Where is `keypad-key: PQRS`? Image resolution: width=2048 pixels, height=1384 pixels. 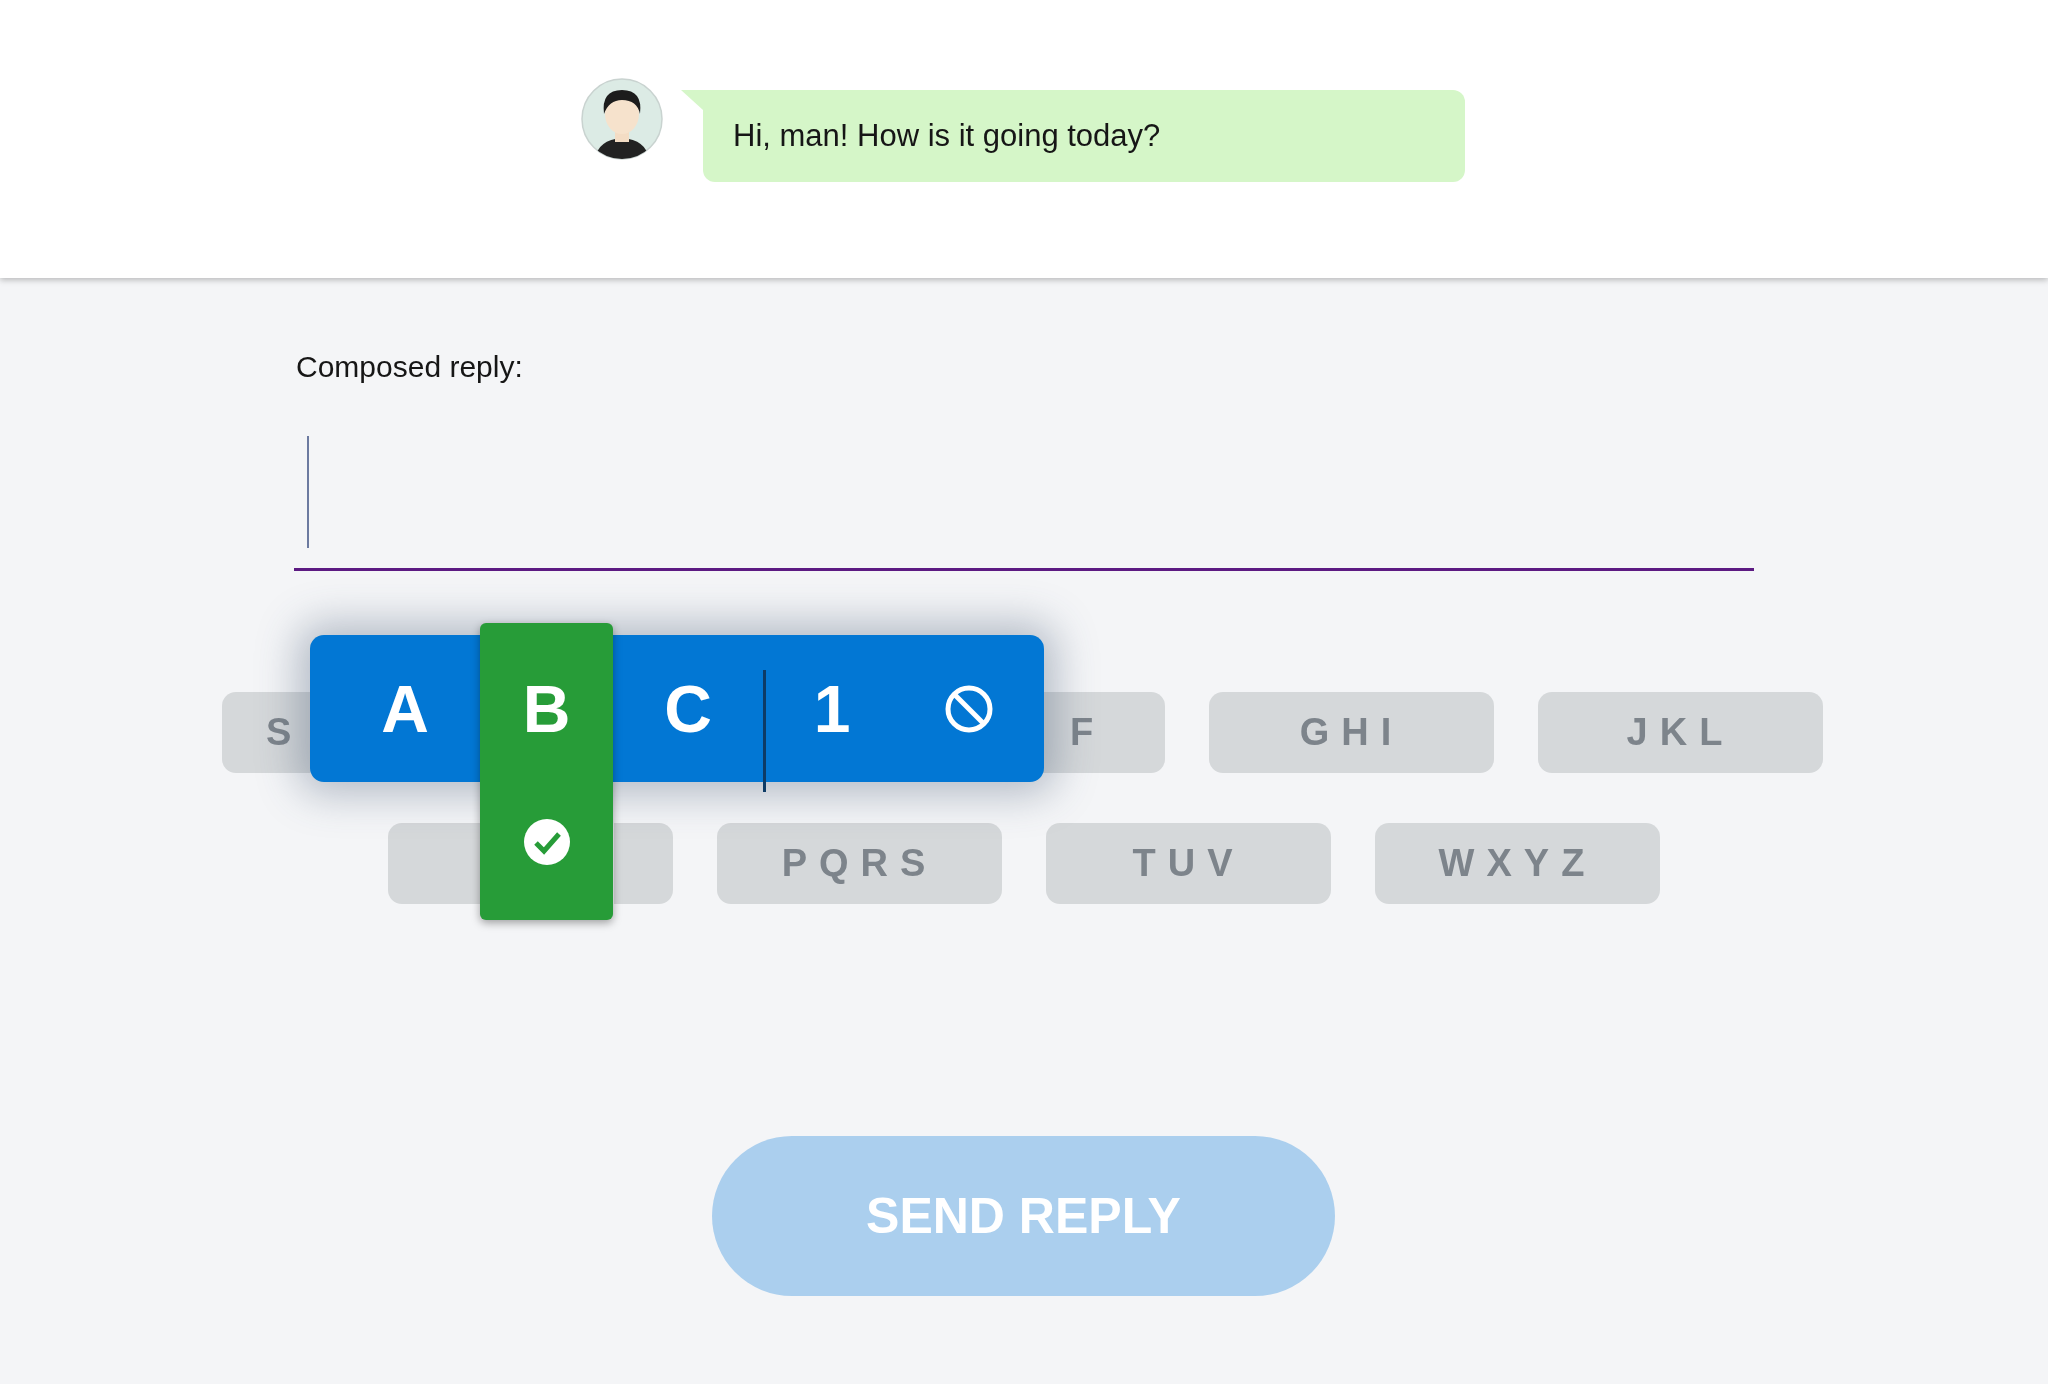
keypad-key: PQRS is located at coordinates (859, 863).